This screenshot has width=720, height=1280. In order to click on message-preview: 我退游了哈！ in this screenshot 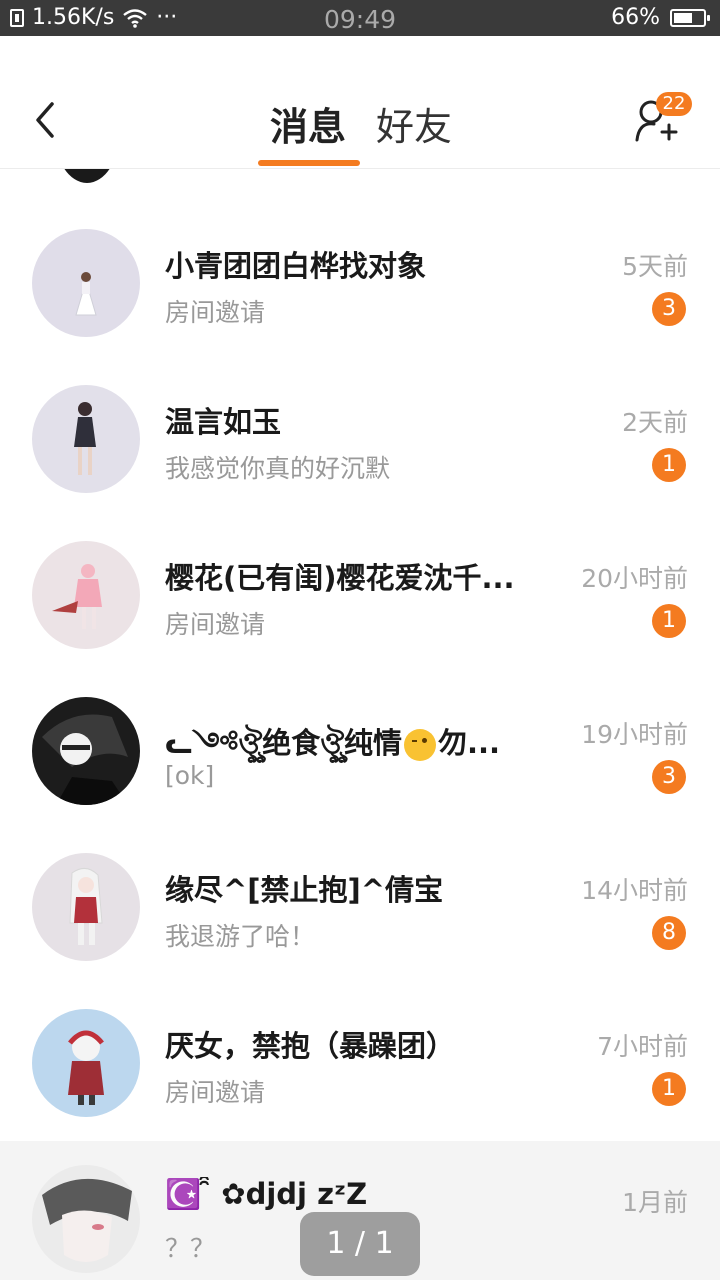, I will do `click(240, 936)`.